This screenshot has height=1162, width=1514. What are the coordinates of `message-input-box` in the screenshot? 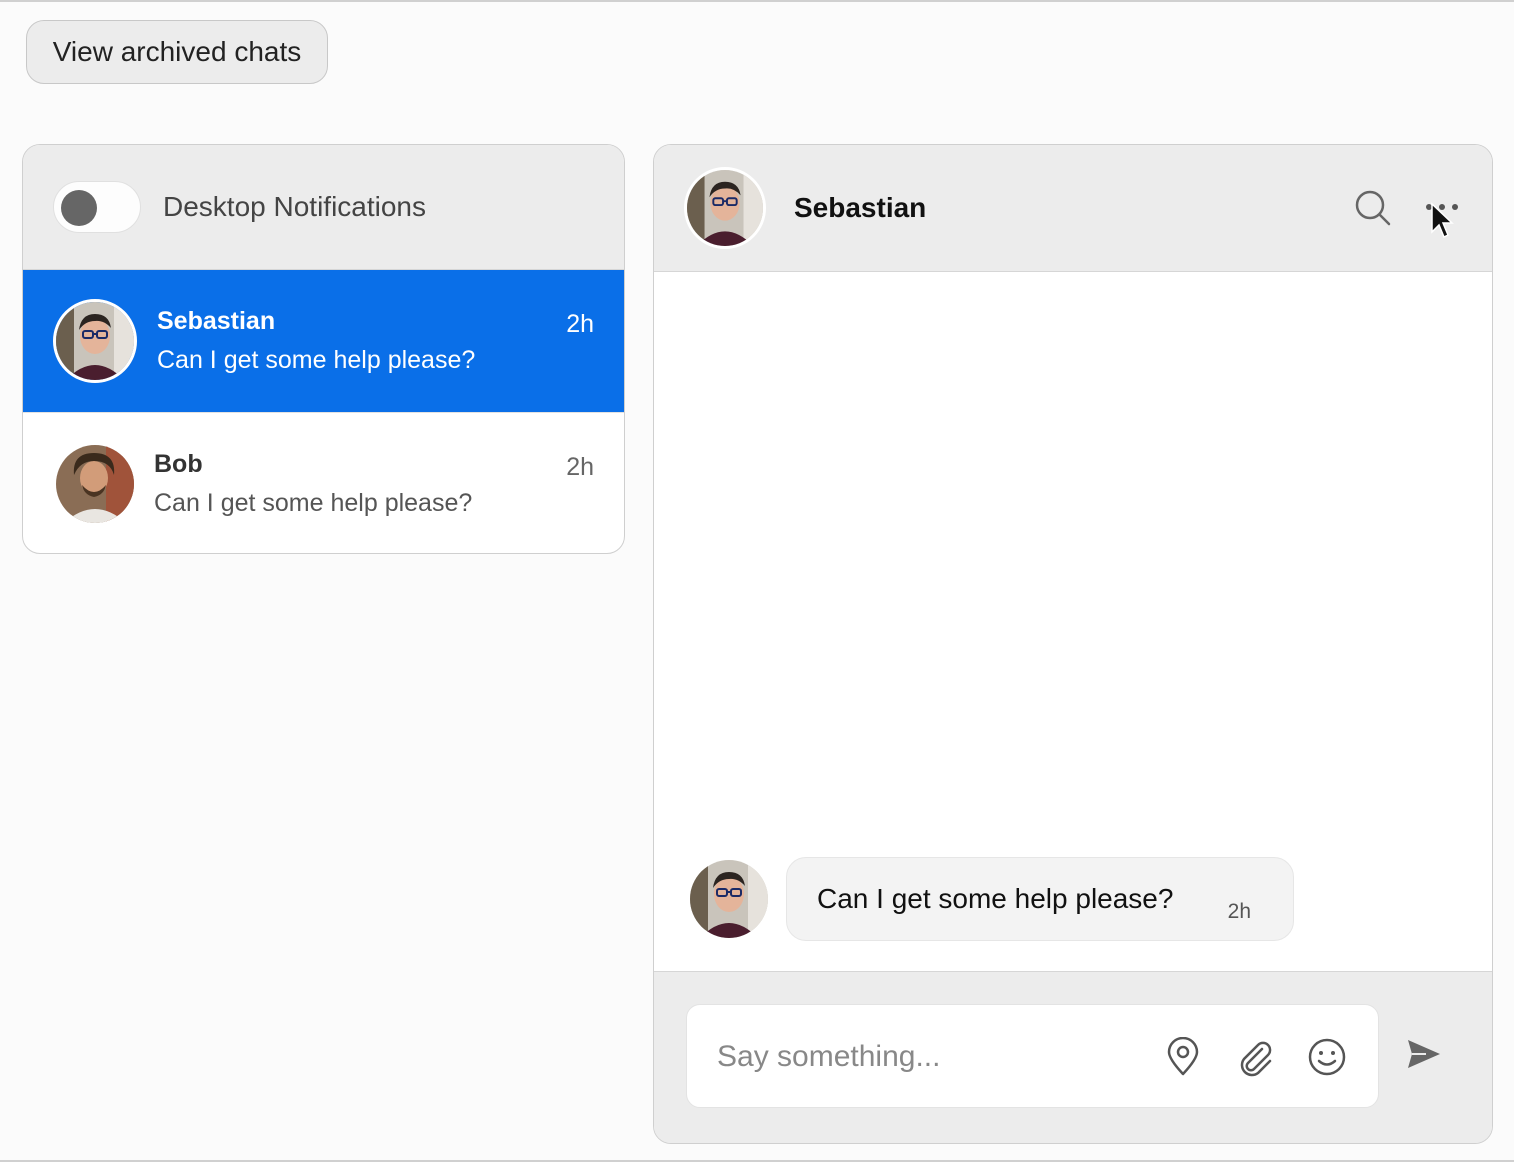 It's located at (1032, 1056).